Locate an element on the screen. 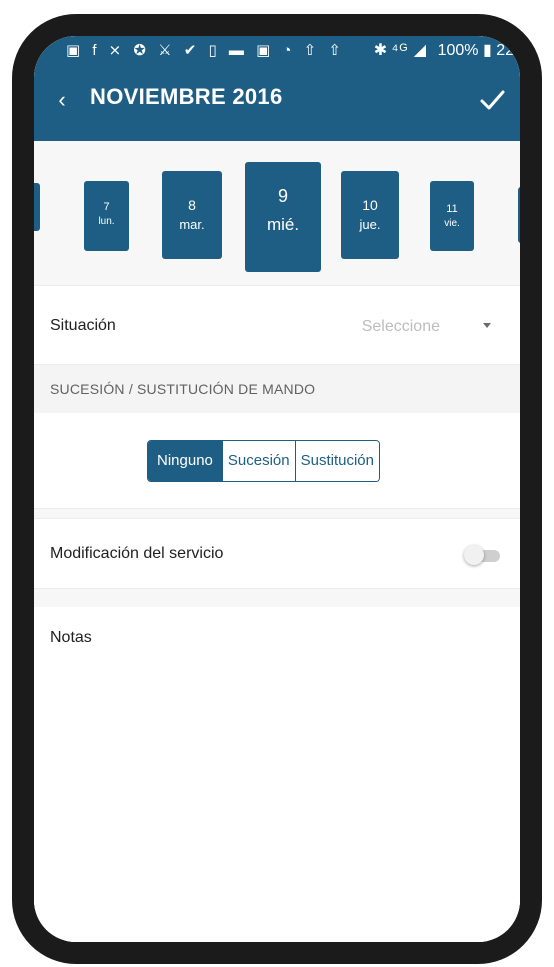  modificacion-toggle is located at coordinates (483, 555).